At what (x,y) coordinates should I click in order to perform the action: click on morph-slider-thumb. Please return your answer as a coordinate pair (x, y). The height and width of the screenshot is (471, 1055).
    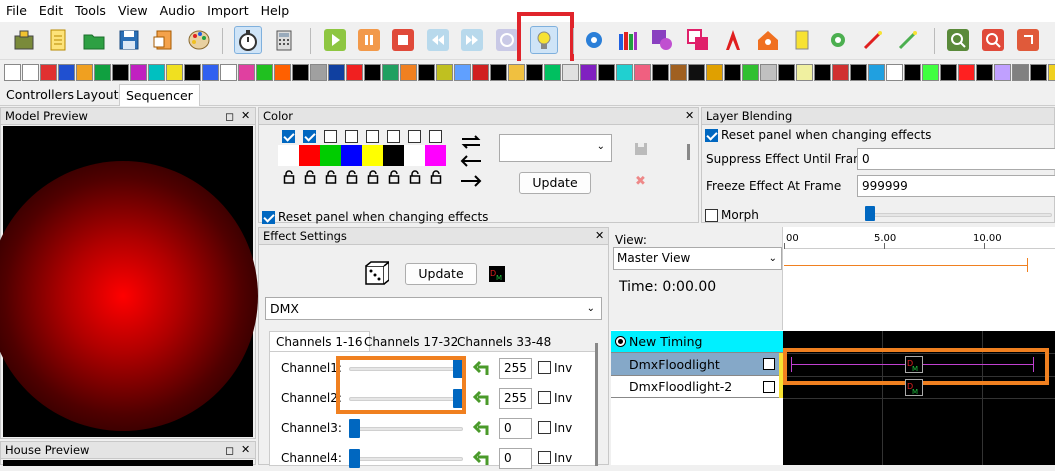
    Looking at the image, I should click on (870, 213).